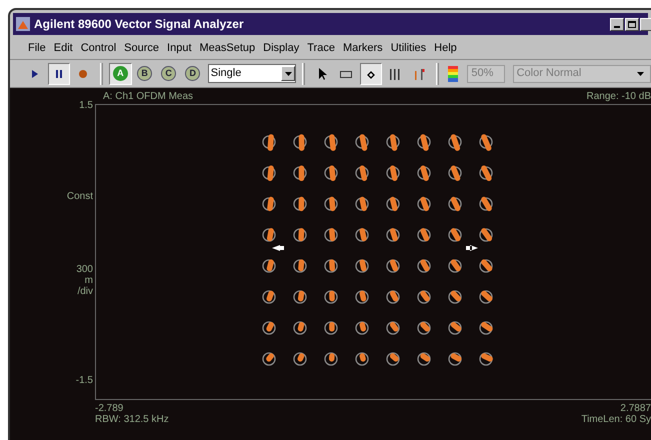 The image size is (651, 440). Describe the element at coordinates (281, 48) in the screenshot. I see `menu-item: Display` at that location.